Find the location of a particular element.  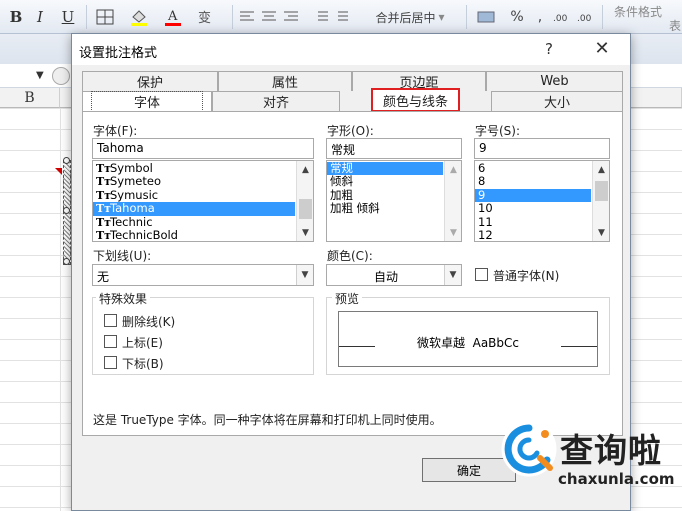

merge-center-button: 合并后居中 ▾ is located at coordinates (410, 17).